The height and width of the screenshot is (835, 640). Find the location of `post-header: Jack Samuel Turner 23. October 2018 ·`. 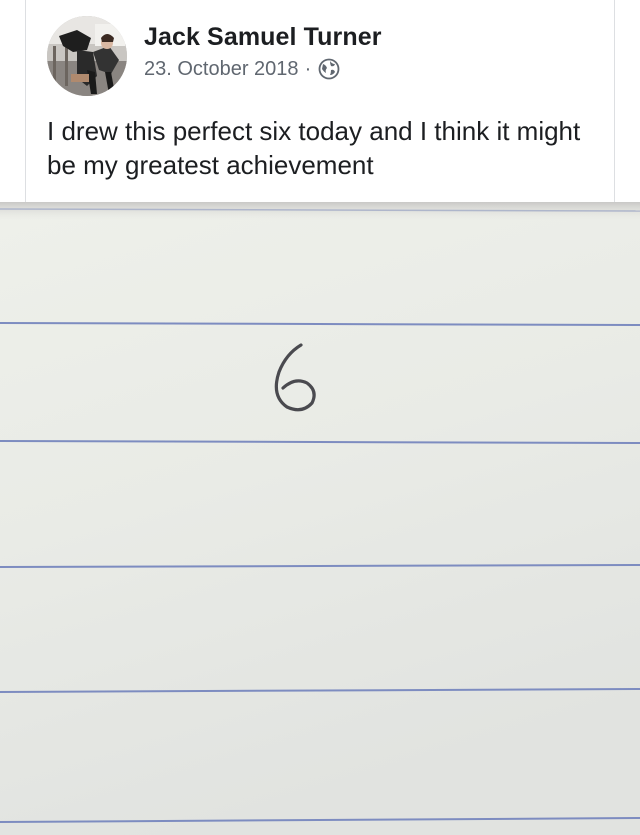

post-header: Jack Samuel Turner 23. October 2018 · is located at coordinates (214, 56).